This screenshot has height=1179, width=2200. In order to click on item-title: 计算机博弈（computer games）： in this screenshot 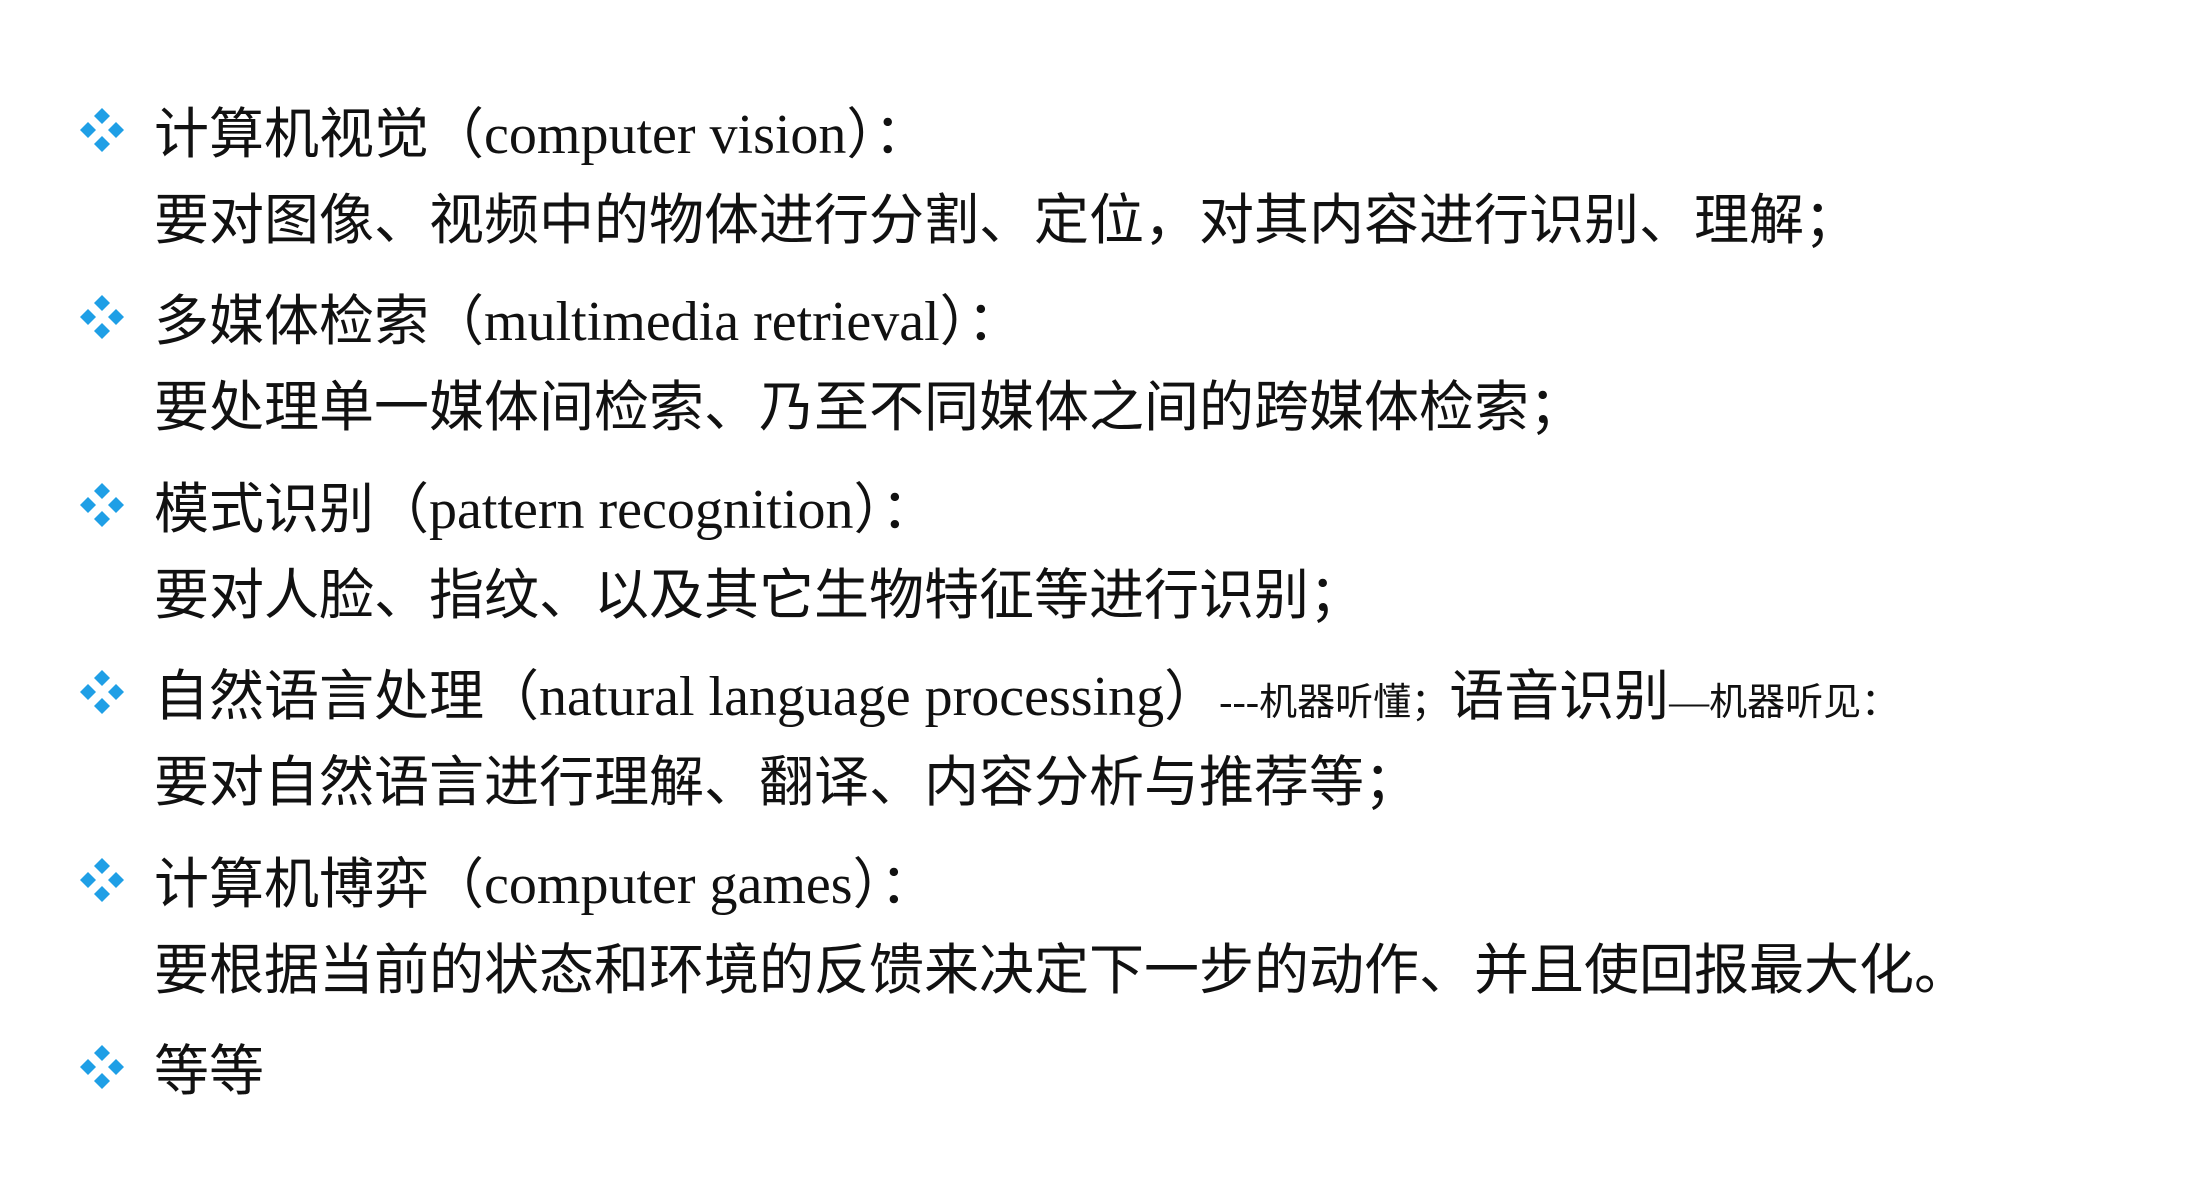, I will do `click(544, 884)`.